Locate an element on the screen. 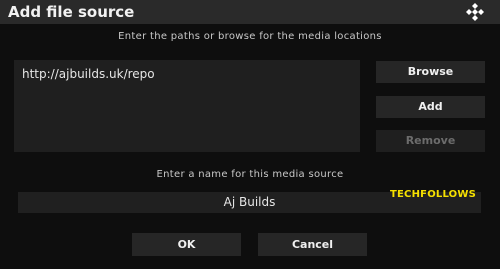 The width and height of the screenshot is (500, 269). cancel-button: Cancel is located at coordinates (312, 244).